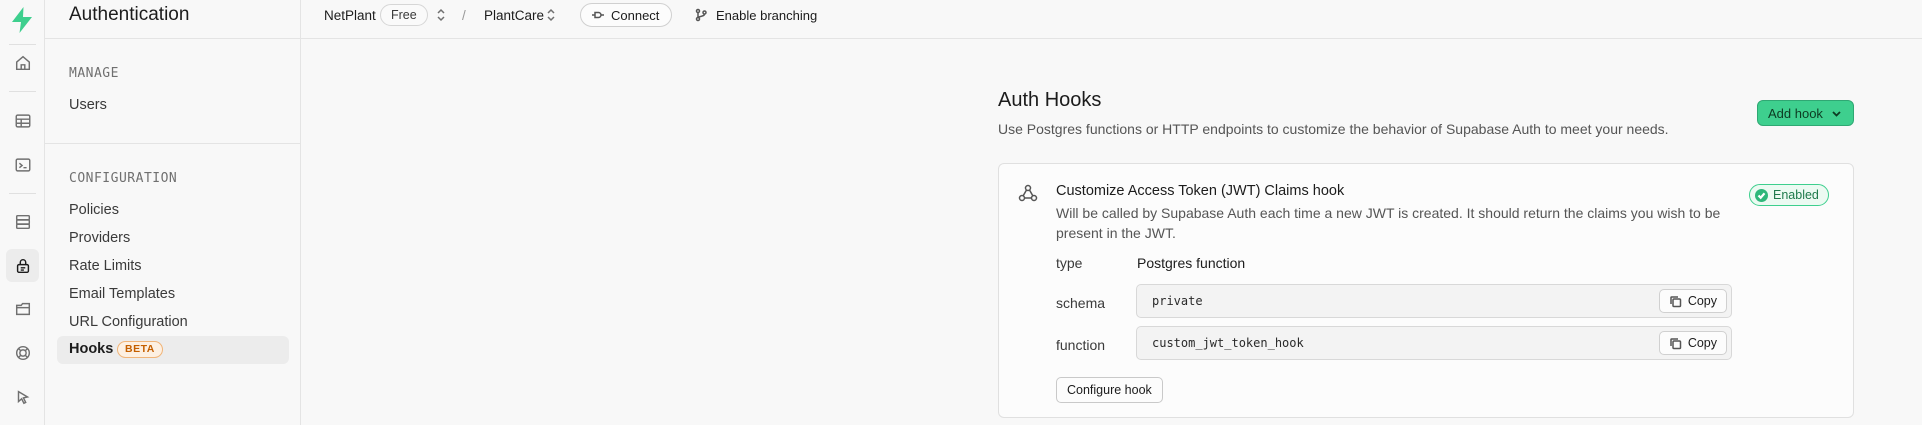 The image size is (1922, 425). I want to click on manage-section-label: MANAGE, so click(94, 73).